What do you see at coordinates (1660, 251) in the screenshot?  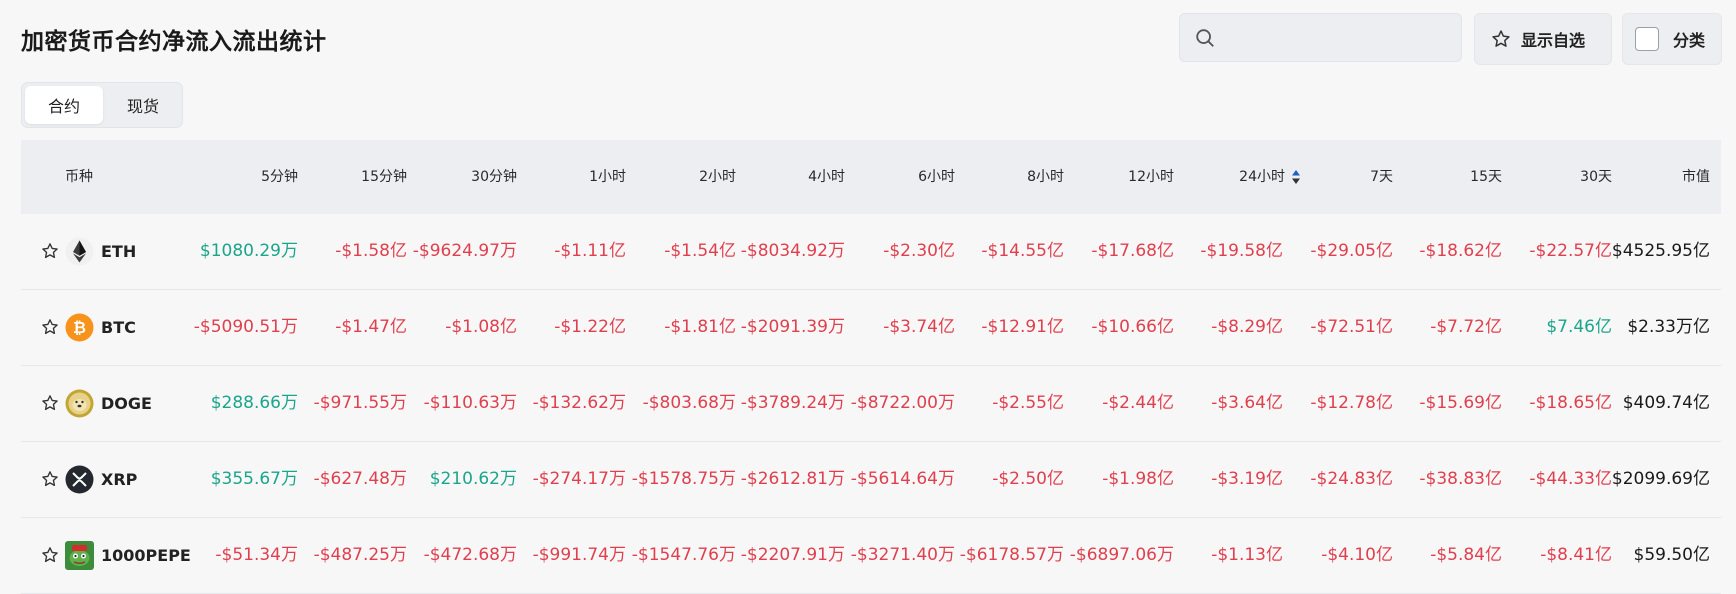 I see `market-cap-cell: $4525.95亿` at bounding box center [1660, 251].